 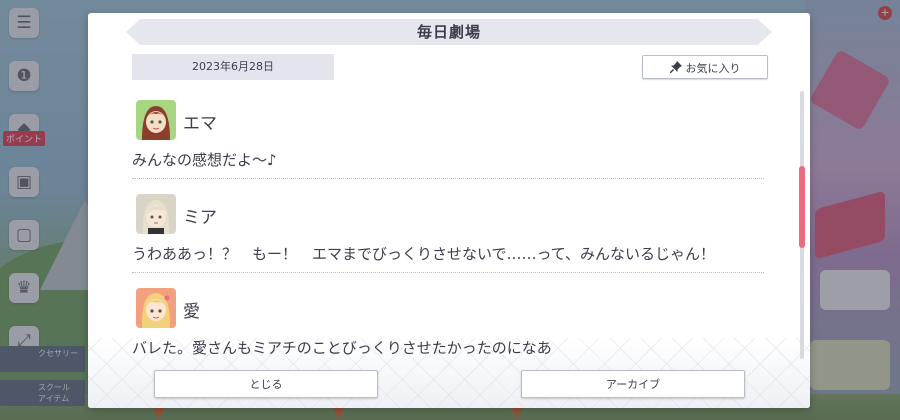 What do you see at coordinates (200, 218) in the screenshot?
I see `character-name: ミア` at bounding box center [200, 218].